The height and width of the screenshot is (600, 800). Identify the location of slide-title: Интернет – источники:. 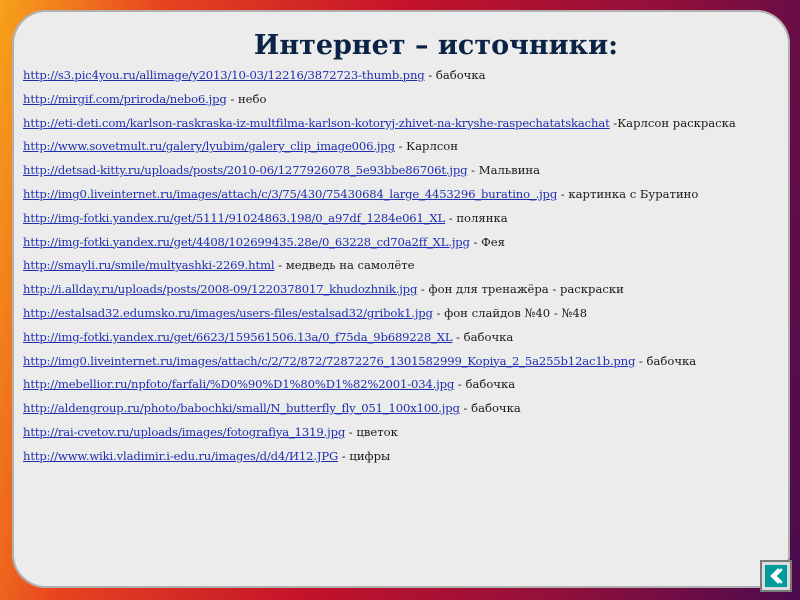
(436, 45).